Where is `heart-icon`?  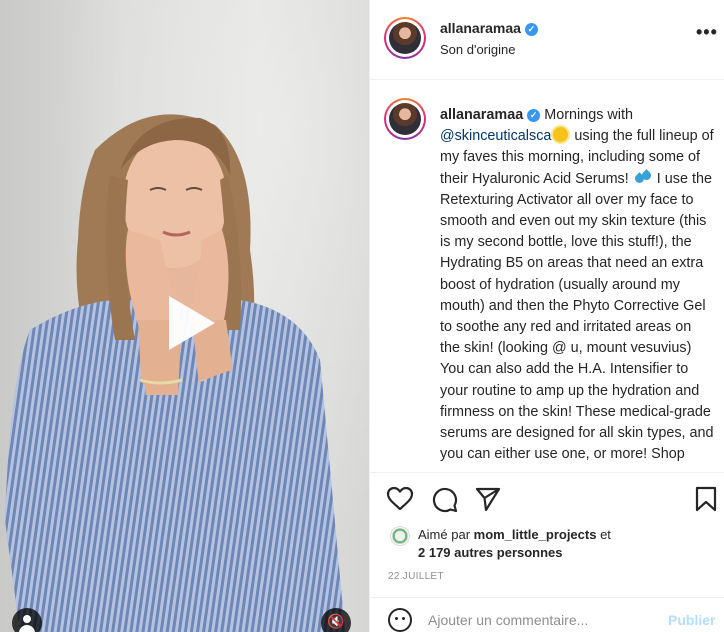
heart-icon is located at coordinates (400, 498).